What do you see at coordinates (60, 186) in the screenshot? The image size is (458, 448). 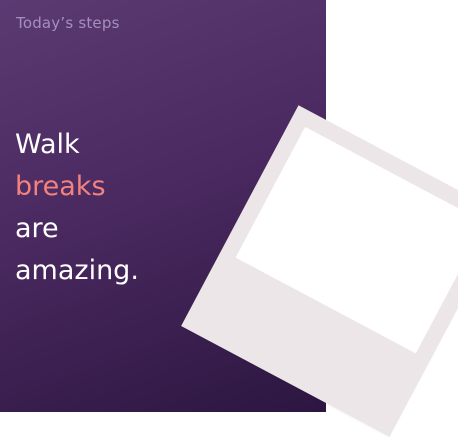 I see `headline-line-2-accent: breaks` at bounding box center [60, 186].